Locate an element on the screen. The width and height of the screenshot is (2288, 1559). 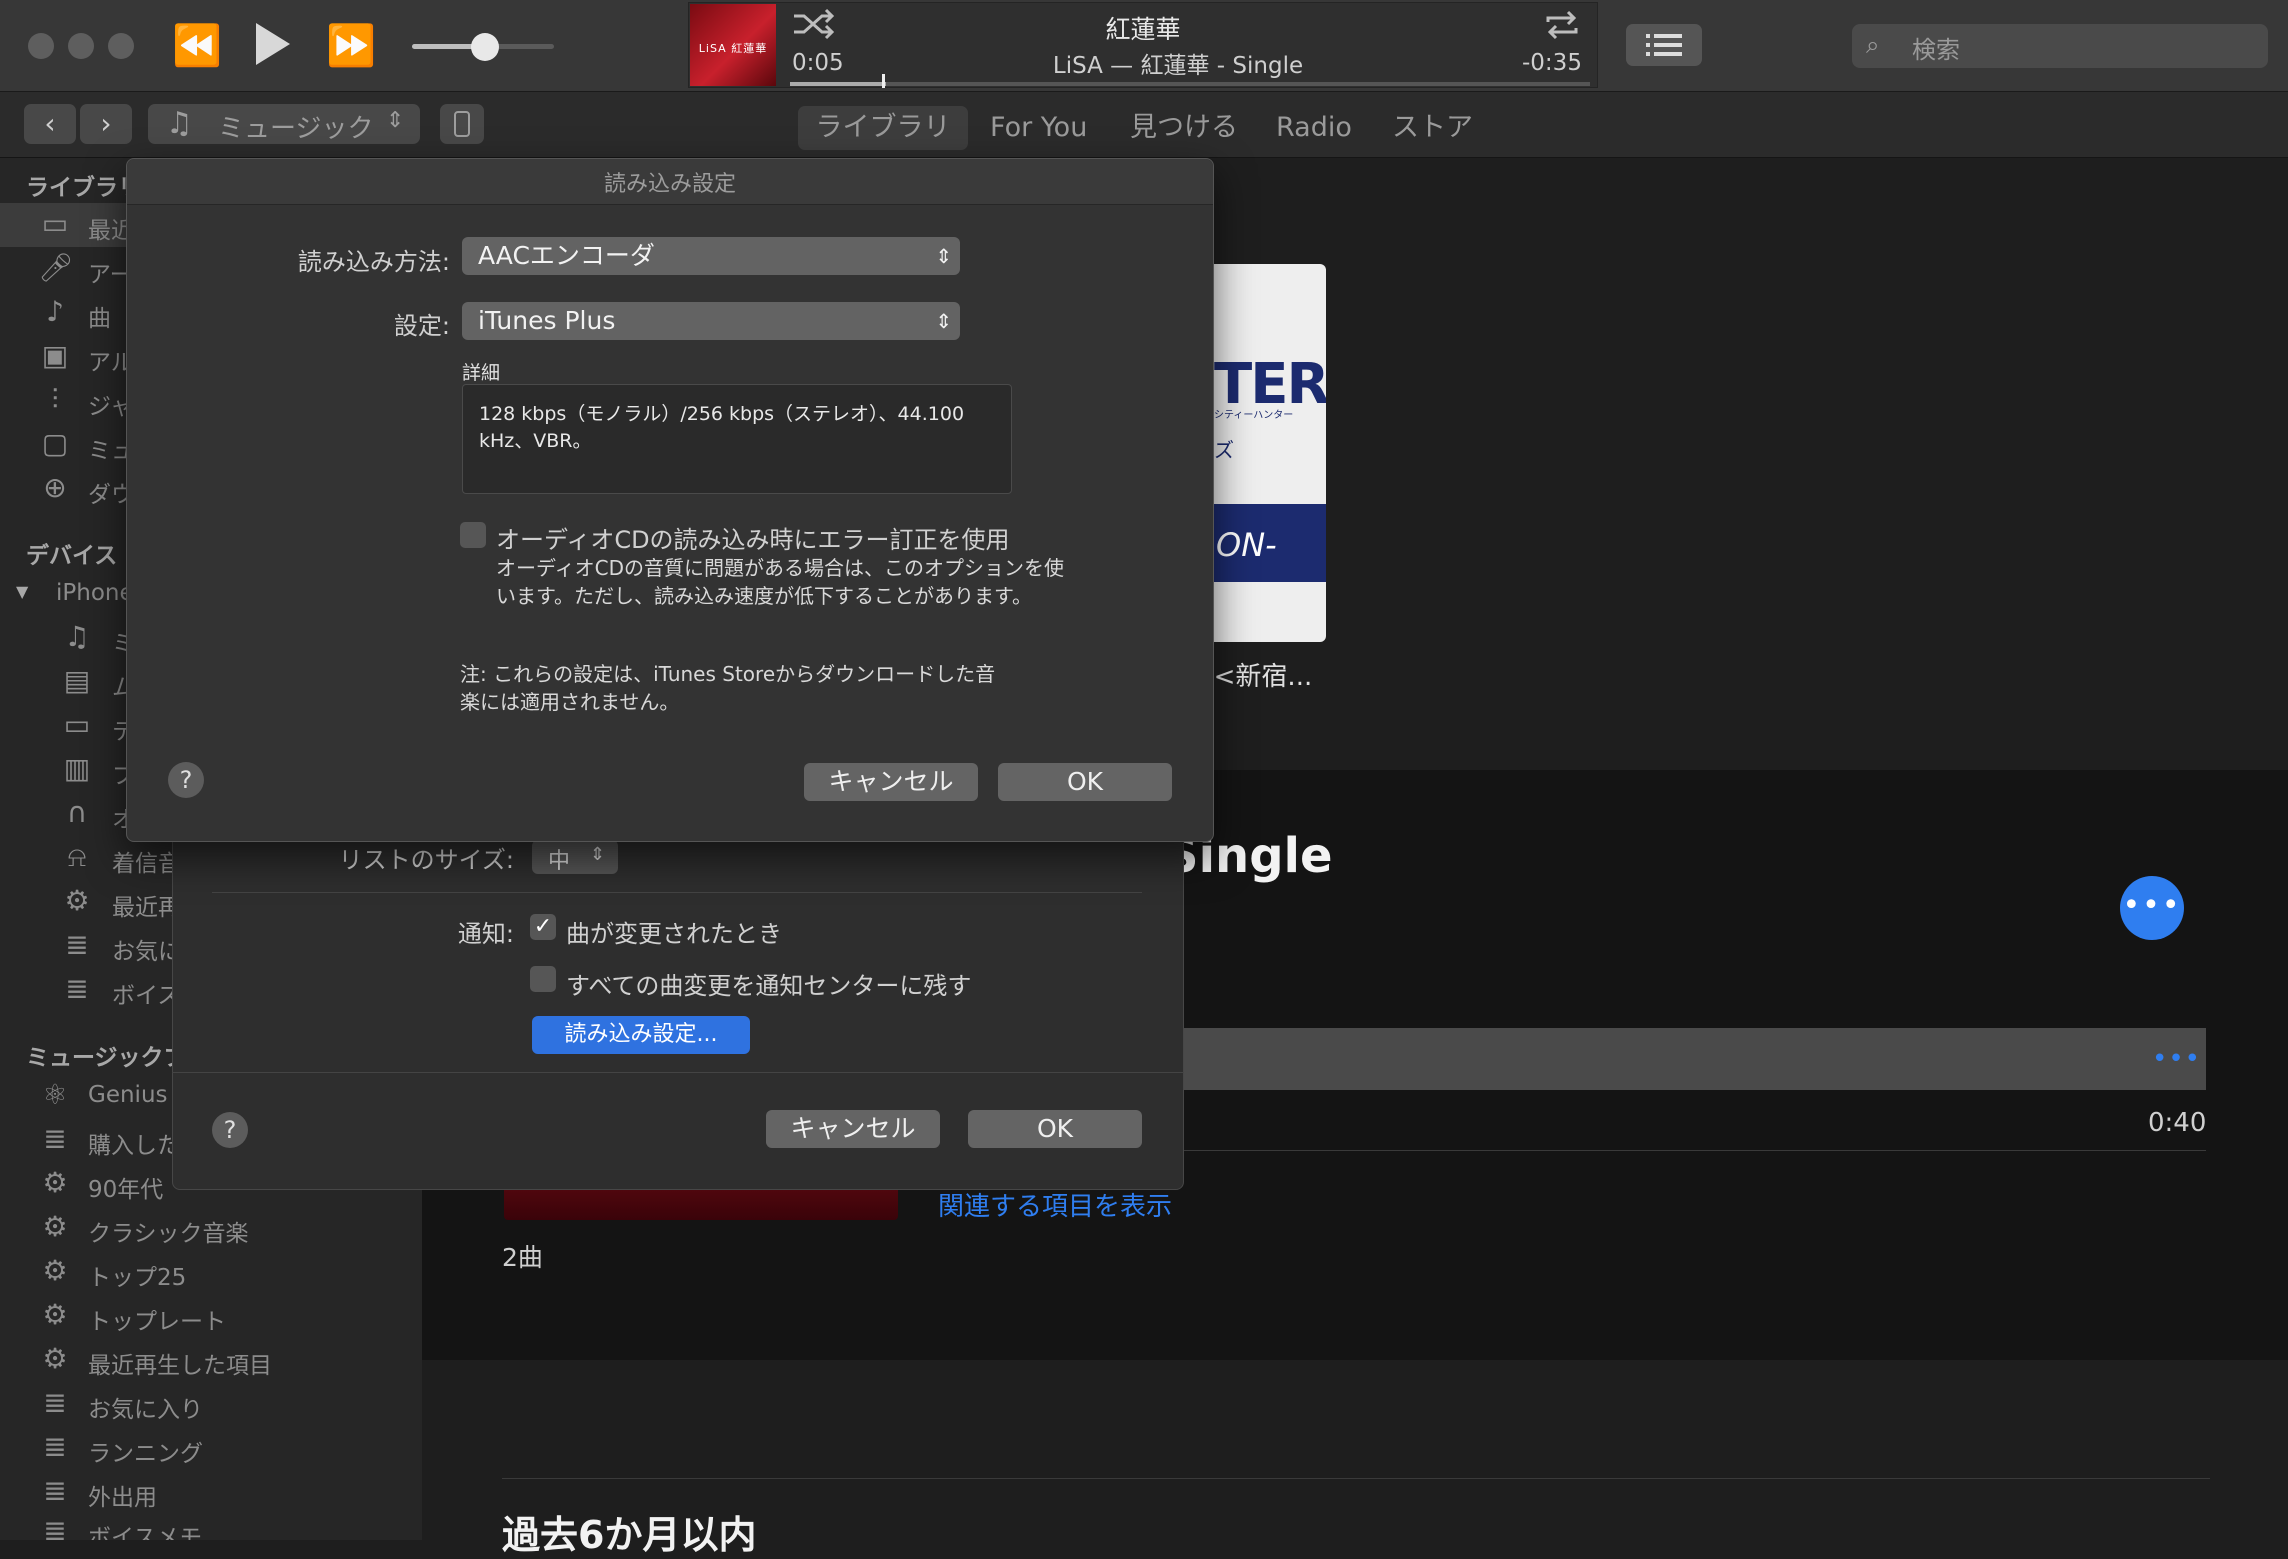
notify-song-change-checkbox: ✓ is located at coordinates (543, 927).